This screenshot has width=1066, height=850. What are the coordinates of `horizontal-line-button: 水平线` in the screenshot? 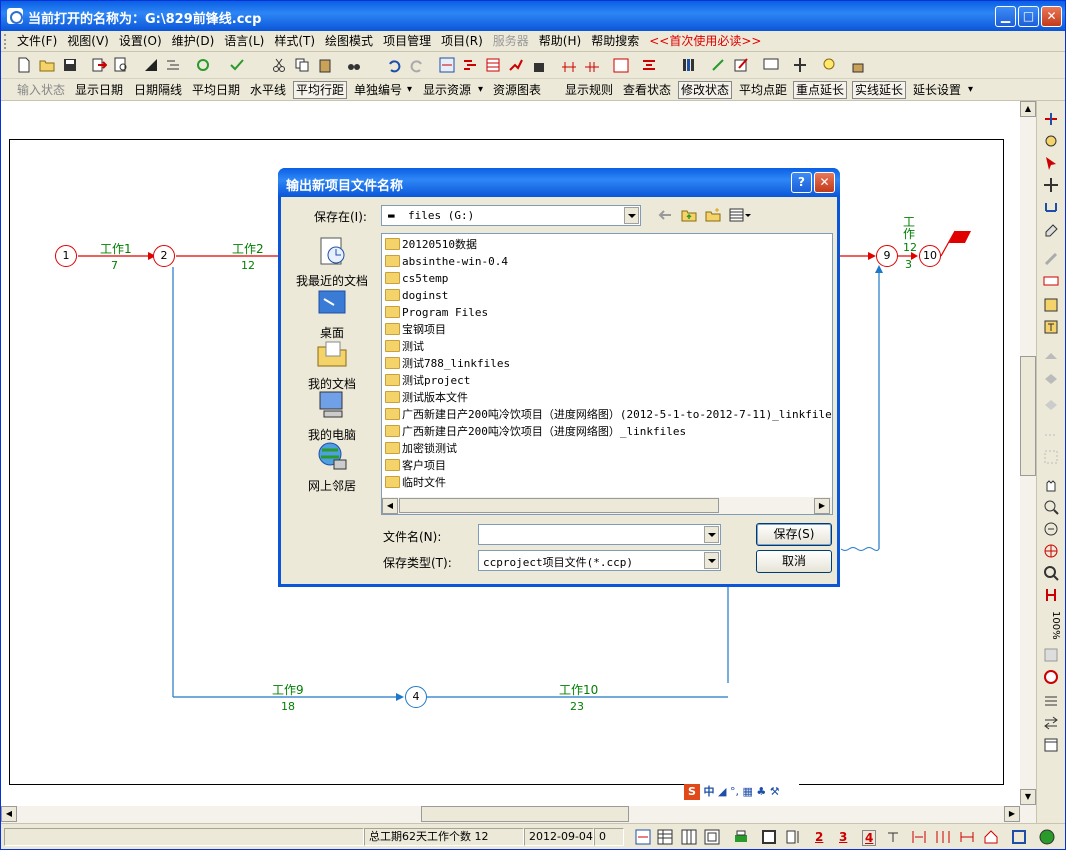 It's located at (268, 90).